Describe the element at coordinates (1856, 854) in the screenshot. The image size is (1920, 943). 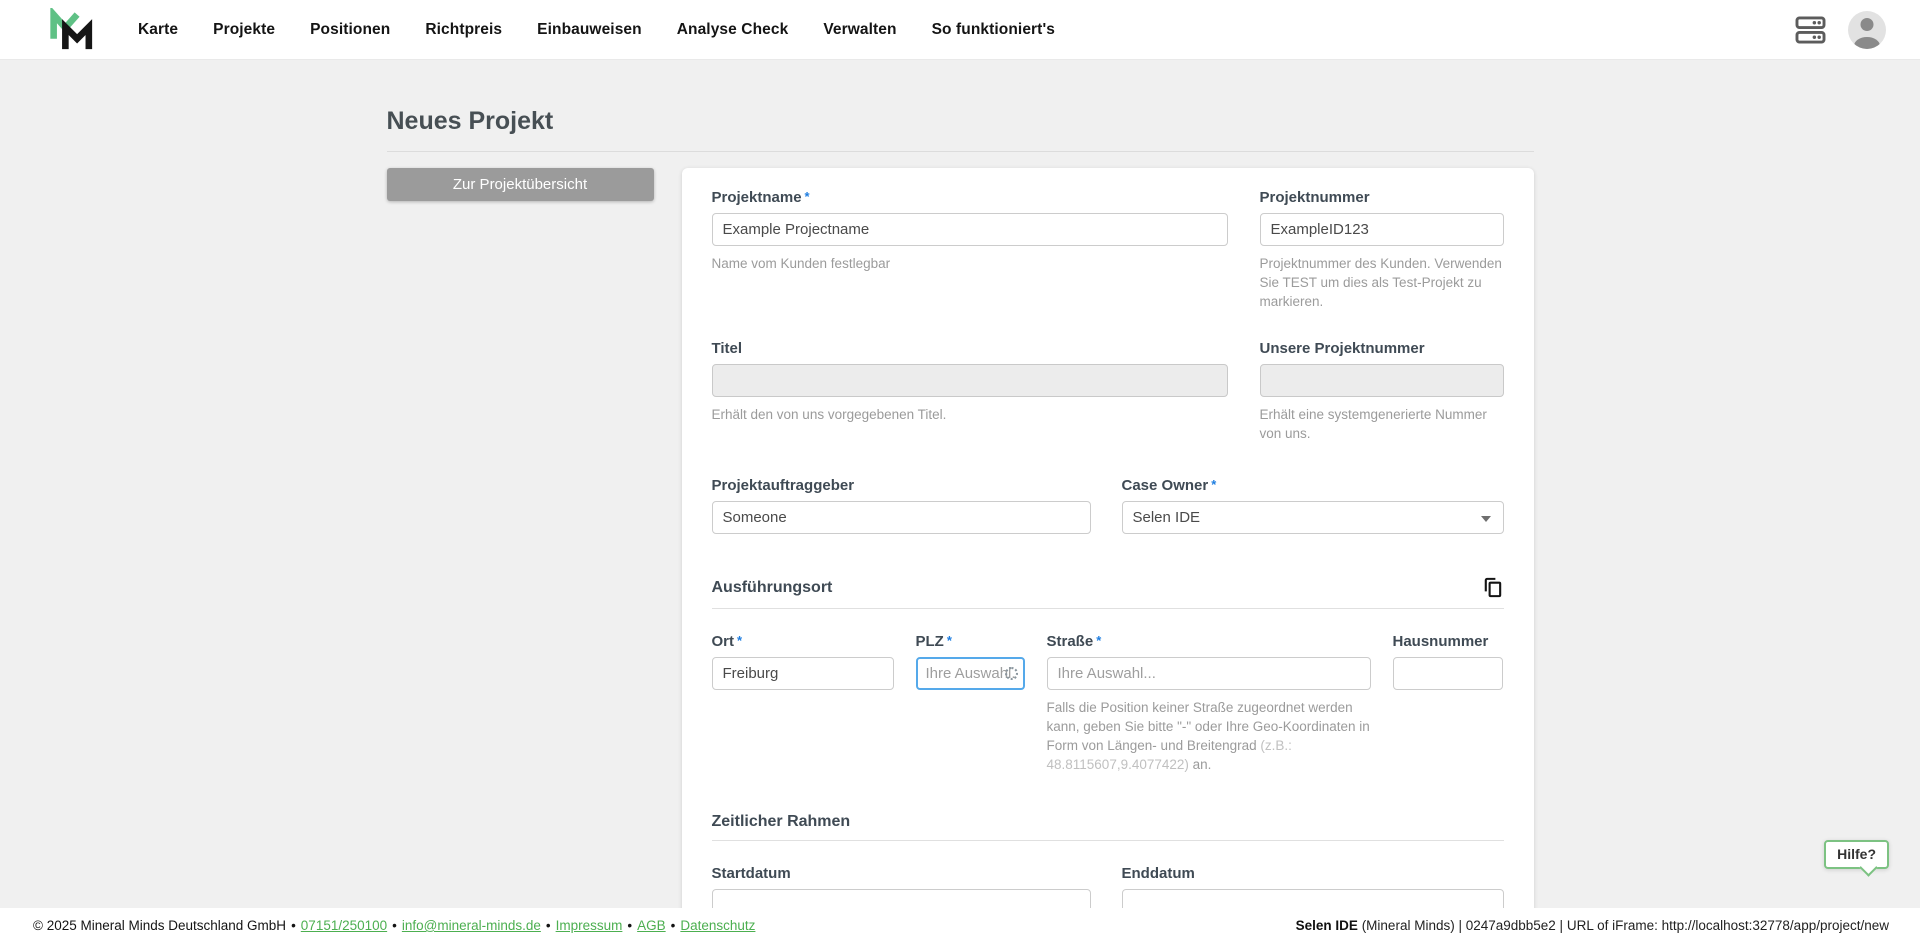
I see `help-bubble-button: Hilfe?` at that location.